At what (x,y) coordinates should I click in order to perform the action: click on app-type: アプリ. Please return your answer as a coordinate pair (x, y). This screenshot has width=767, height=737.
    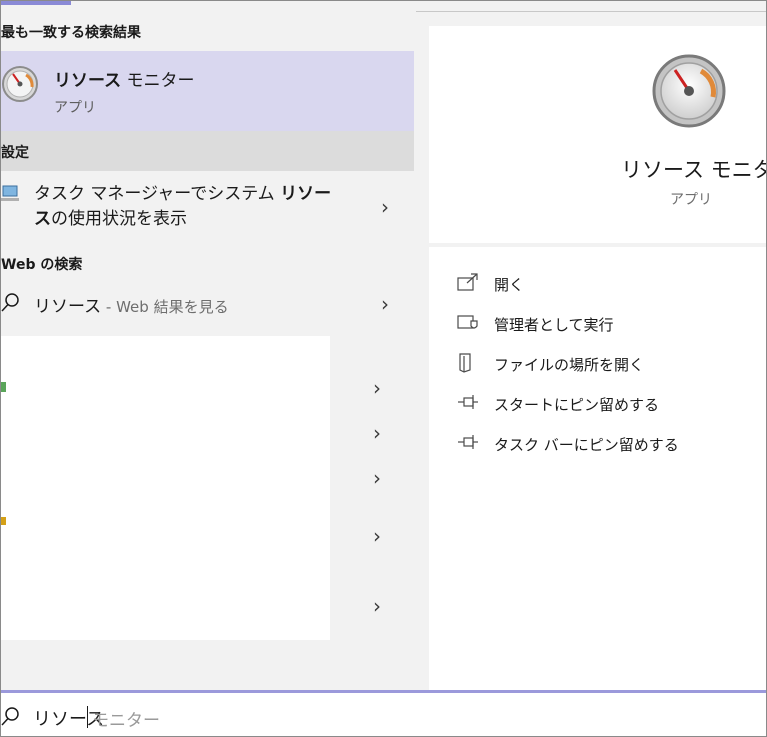
    Looking at the image, I should click on (691, 200).